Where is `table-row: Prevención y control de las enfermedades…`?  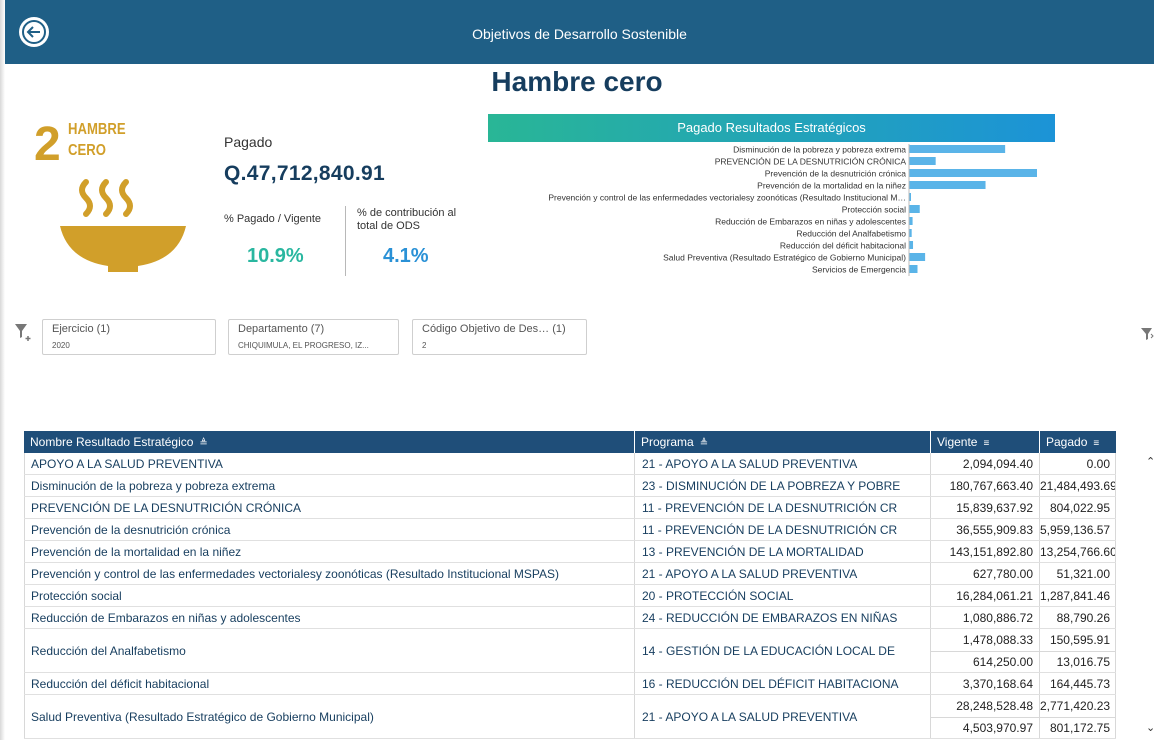 table-row: Prevención y control de las enfermedades… is located at coordinates (570, 574).